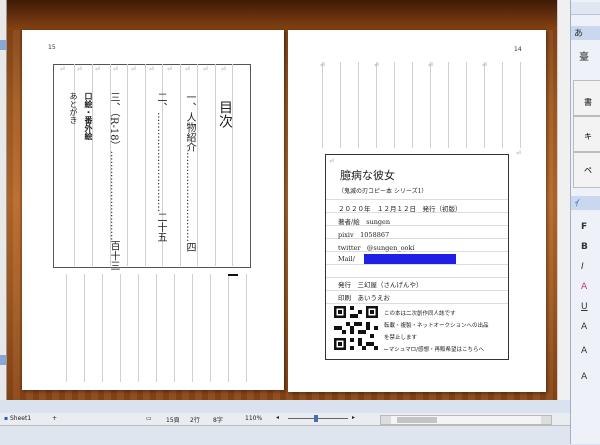  I want to click on notice-line: この本は二次創作同人誌です, so click(420, 314).